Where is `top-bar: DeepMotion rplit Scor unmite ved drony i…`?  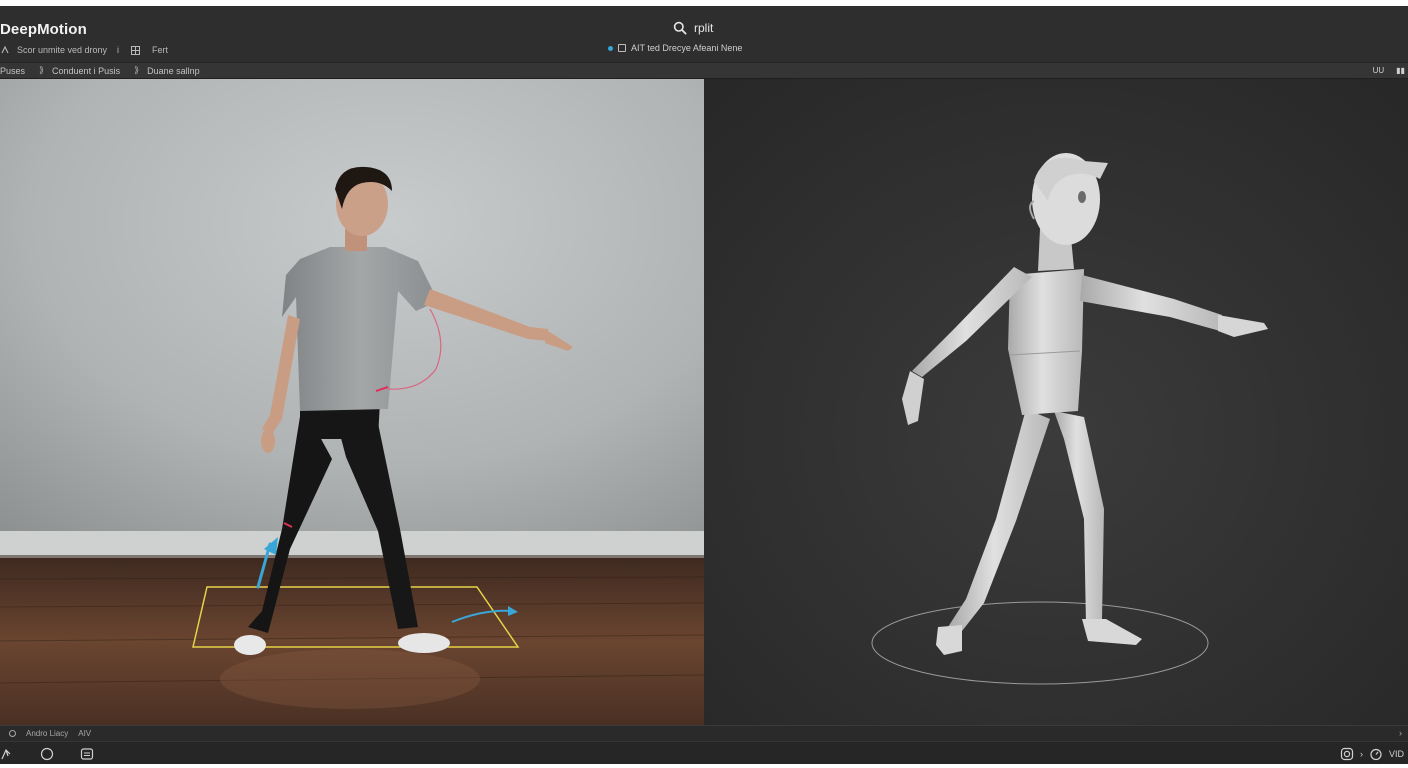
top-bar: DeepMotion rplit Scor unmite ved drony i… is located at coordinates (704, 34).